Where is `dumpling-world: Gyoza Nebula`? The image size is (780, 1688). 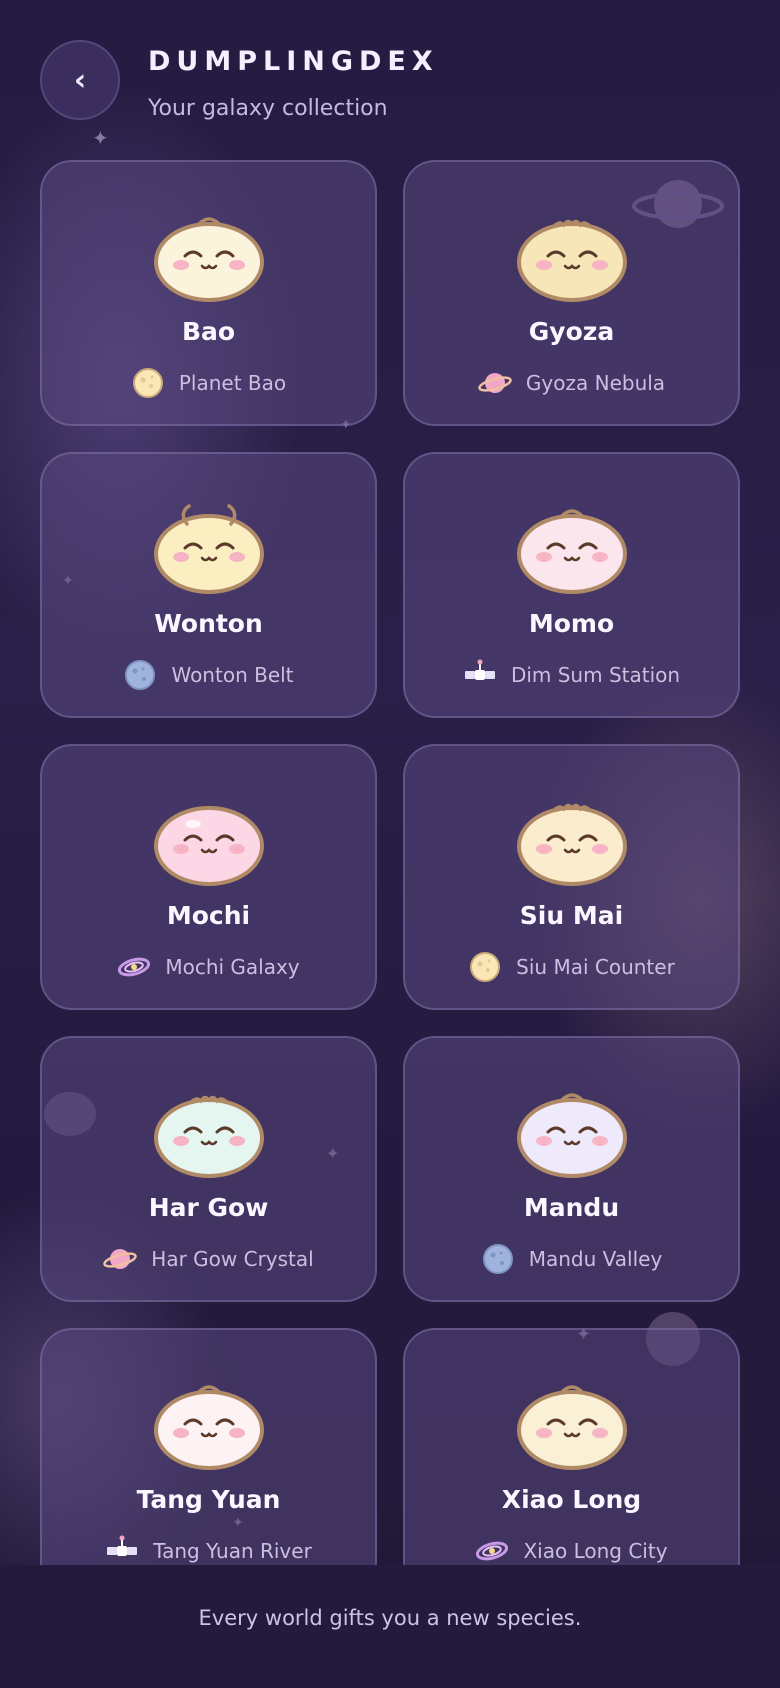 dumpling-world: Gyoza Nebula is located at coordinates (571, 383).